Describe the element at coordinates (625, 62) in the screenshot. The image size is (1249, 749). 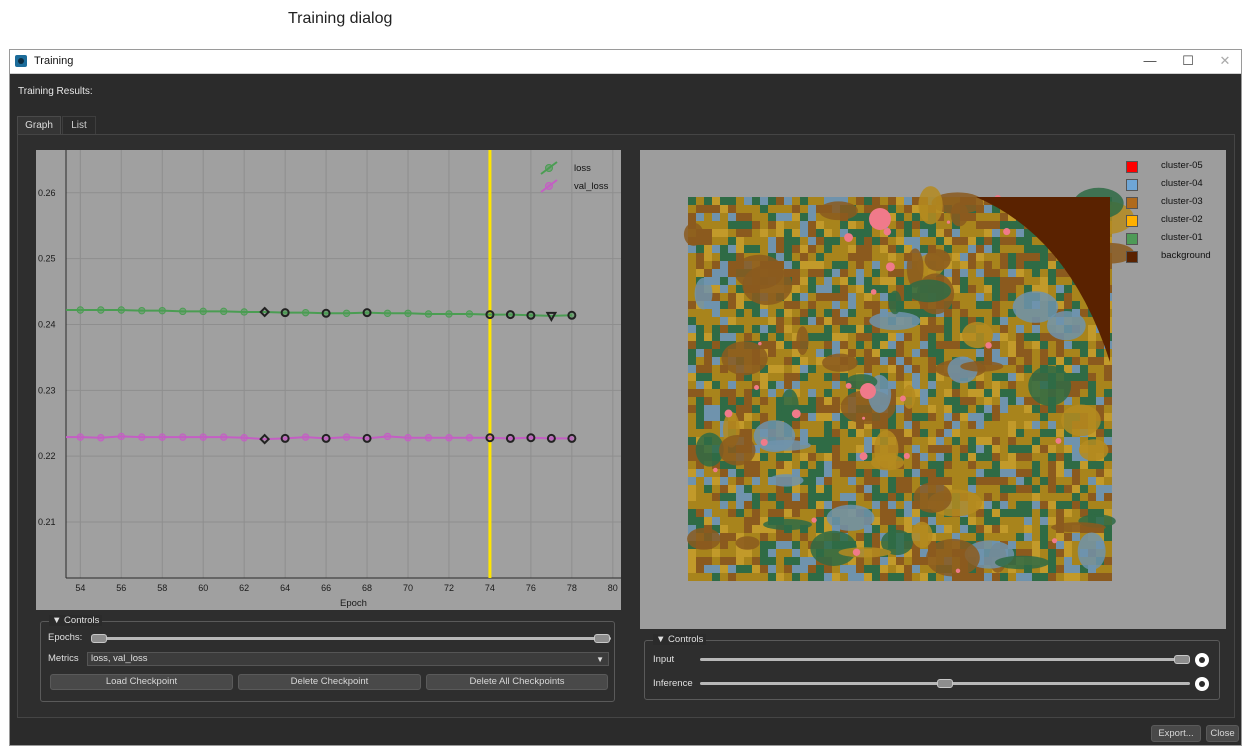
I see `title-bar: Training — ☐ ✕` at that location.